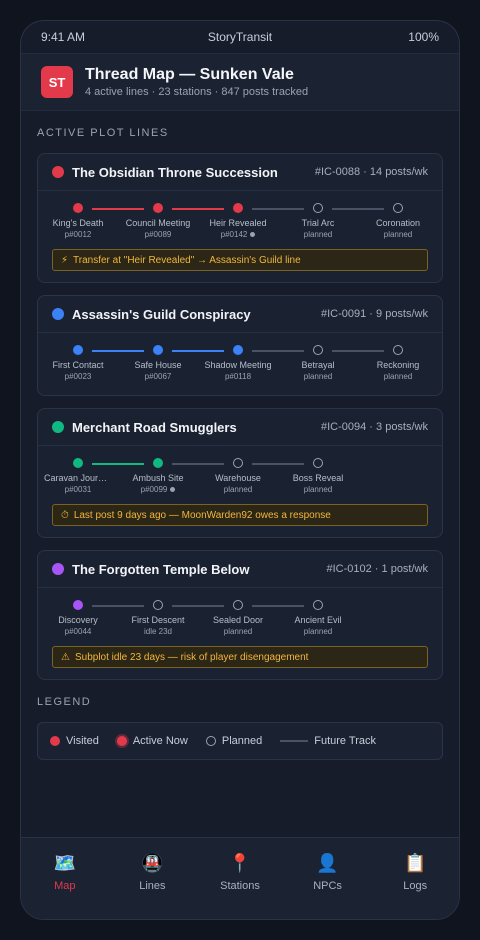  I want to click on station-name: Caravan Journey, so click(78, 478).